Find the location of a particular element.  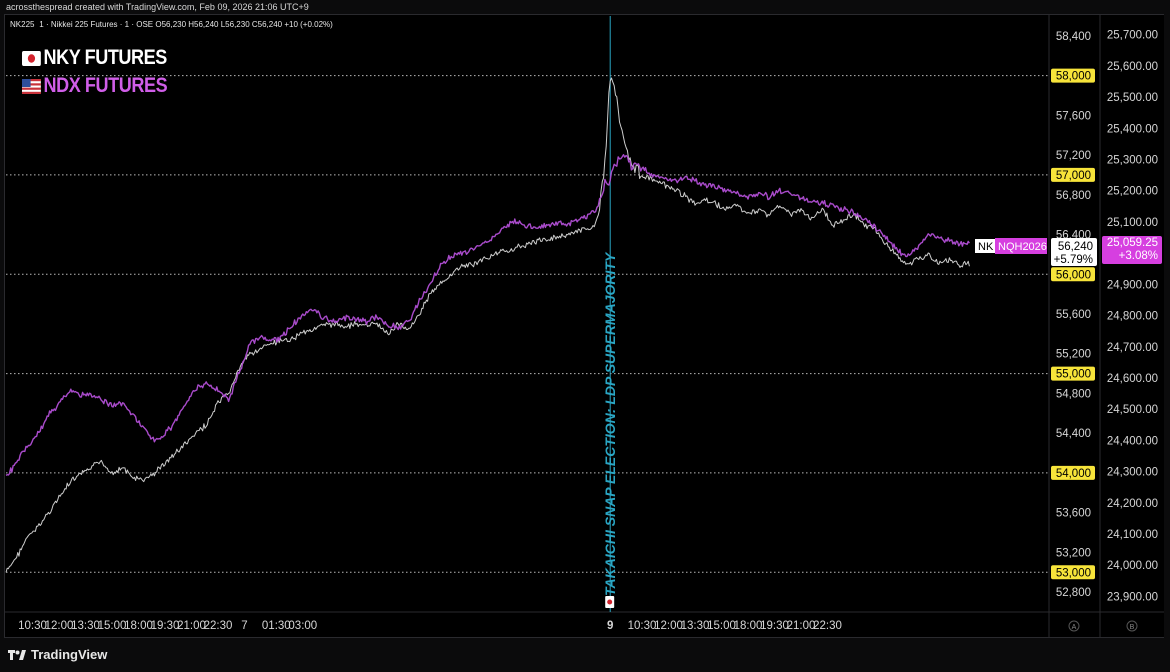

right-axis-tick: 25,400.00 is located at coordinates (1132, 129).